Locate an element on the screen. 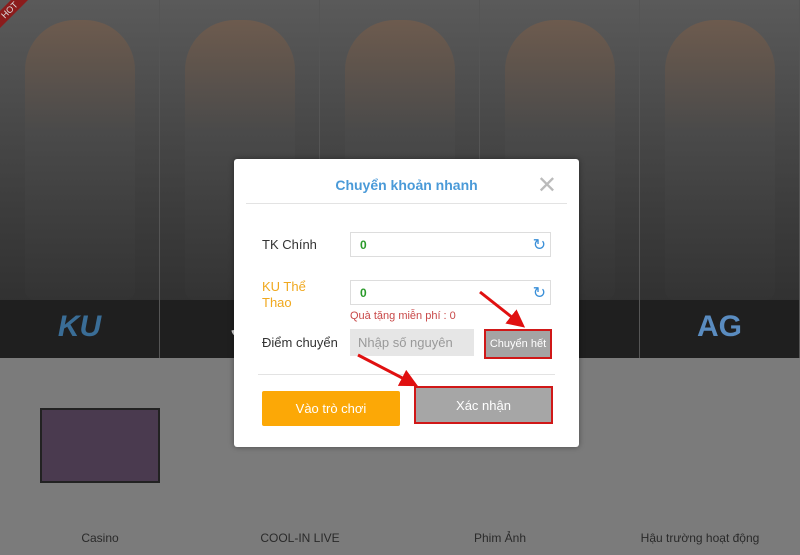 Image resolution: width=800 pixels, height=555 pixels. provider-logo: KU is located at coordinates (79, 326).